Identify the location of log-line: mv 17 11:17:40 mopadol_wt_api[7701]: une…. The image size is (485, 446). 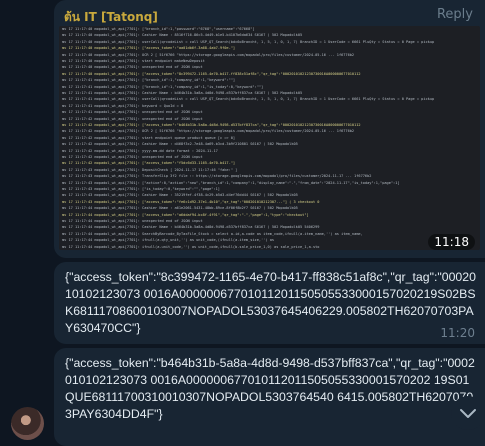
(132, 67).